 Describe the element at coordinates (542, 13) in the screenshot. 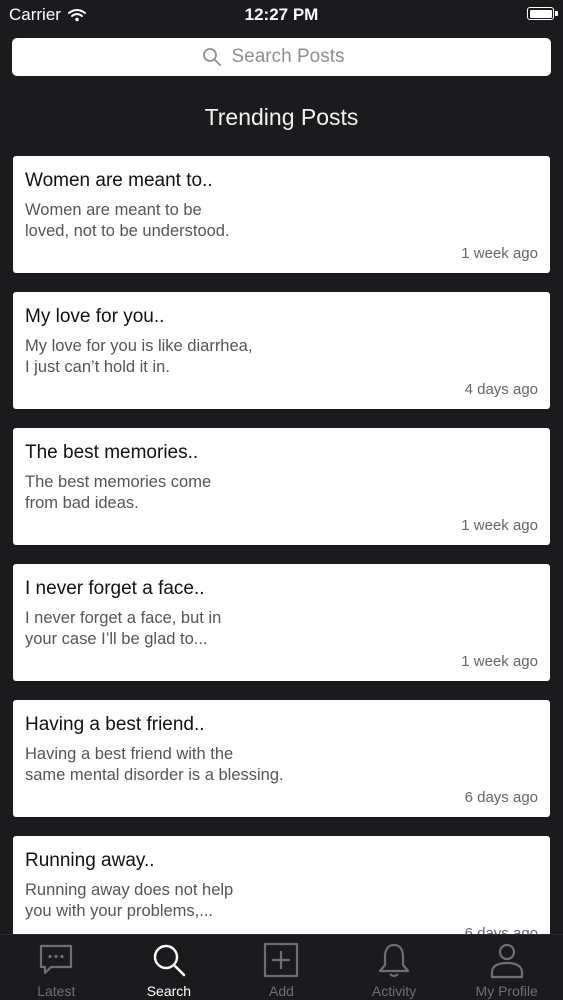

I see `battery-icon` at that location.